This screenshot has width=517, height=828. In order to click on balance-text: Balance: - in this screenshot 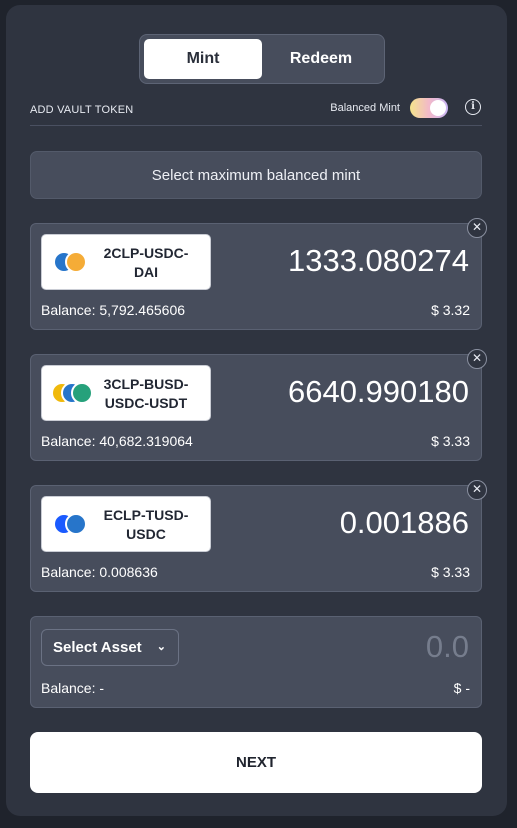, I will do `click(73, 688)`.